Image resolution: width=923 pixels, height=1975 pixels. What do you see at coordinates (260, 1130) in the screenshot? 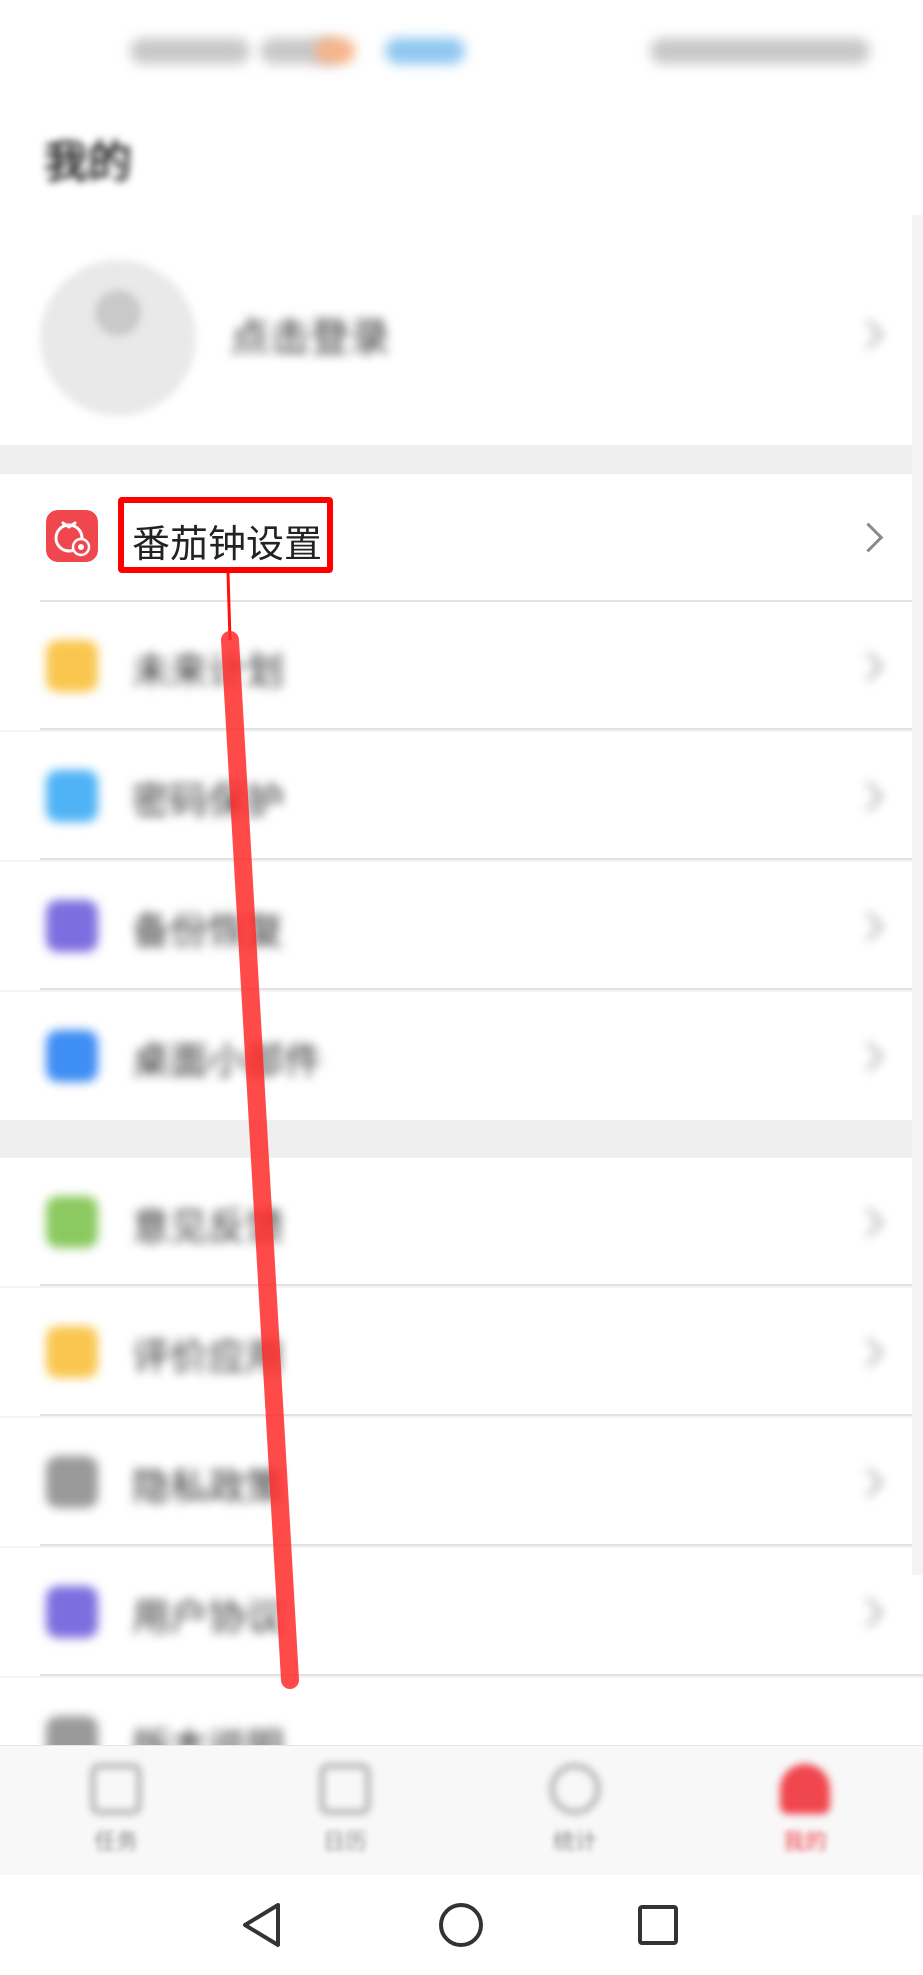
I see `annotation-stroke` at bounding box center [260, 1130].